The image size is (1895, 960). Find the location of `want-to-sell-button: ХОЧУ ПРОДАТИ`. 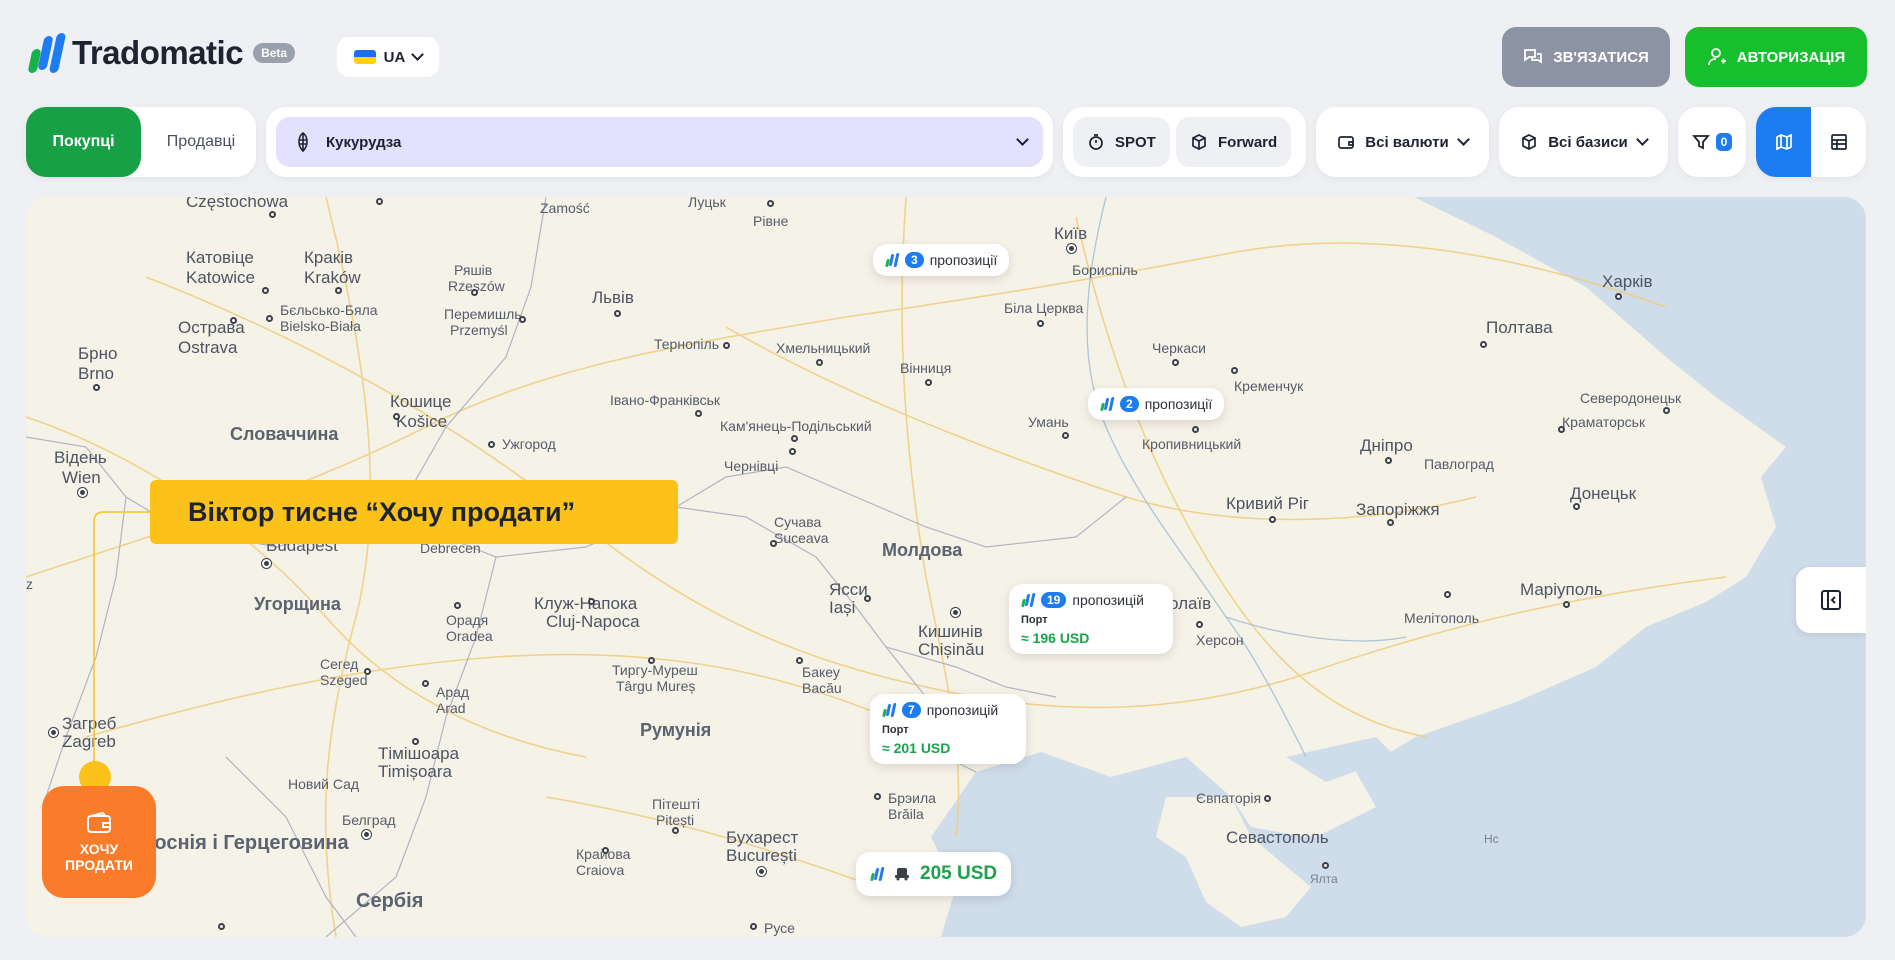

want-to-sell-button: ХОЧУ ПРОДАТИ is located at coordinates (99, 842).